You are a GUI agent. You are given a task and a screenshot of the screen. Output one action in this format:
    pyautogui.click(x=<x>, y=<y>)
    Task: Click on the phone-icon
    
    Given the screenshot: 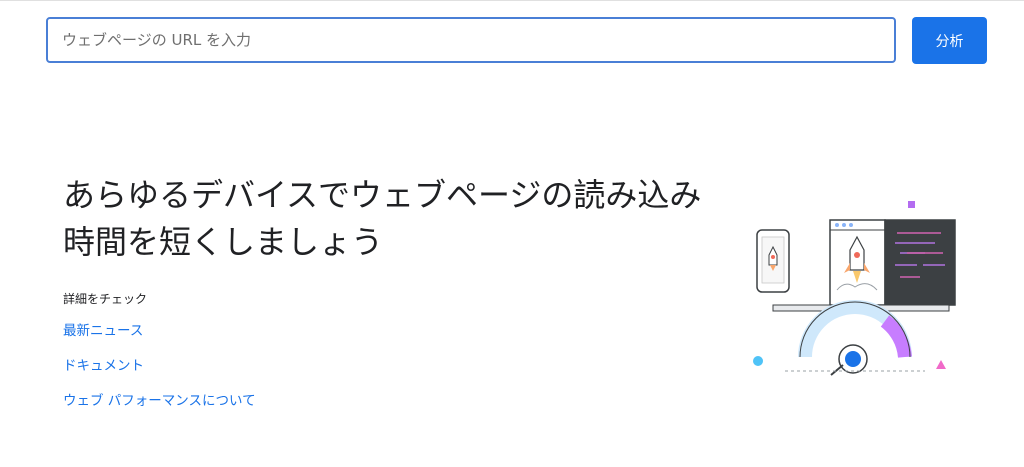 What is the action you would take?
    pyautogui.click(x=773, y=261)
    